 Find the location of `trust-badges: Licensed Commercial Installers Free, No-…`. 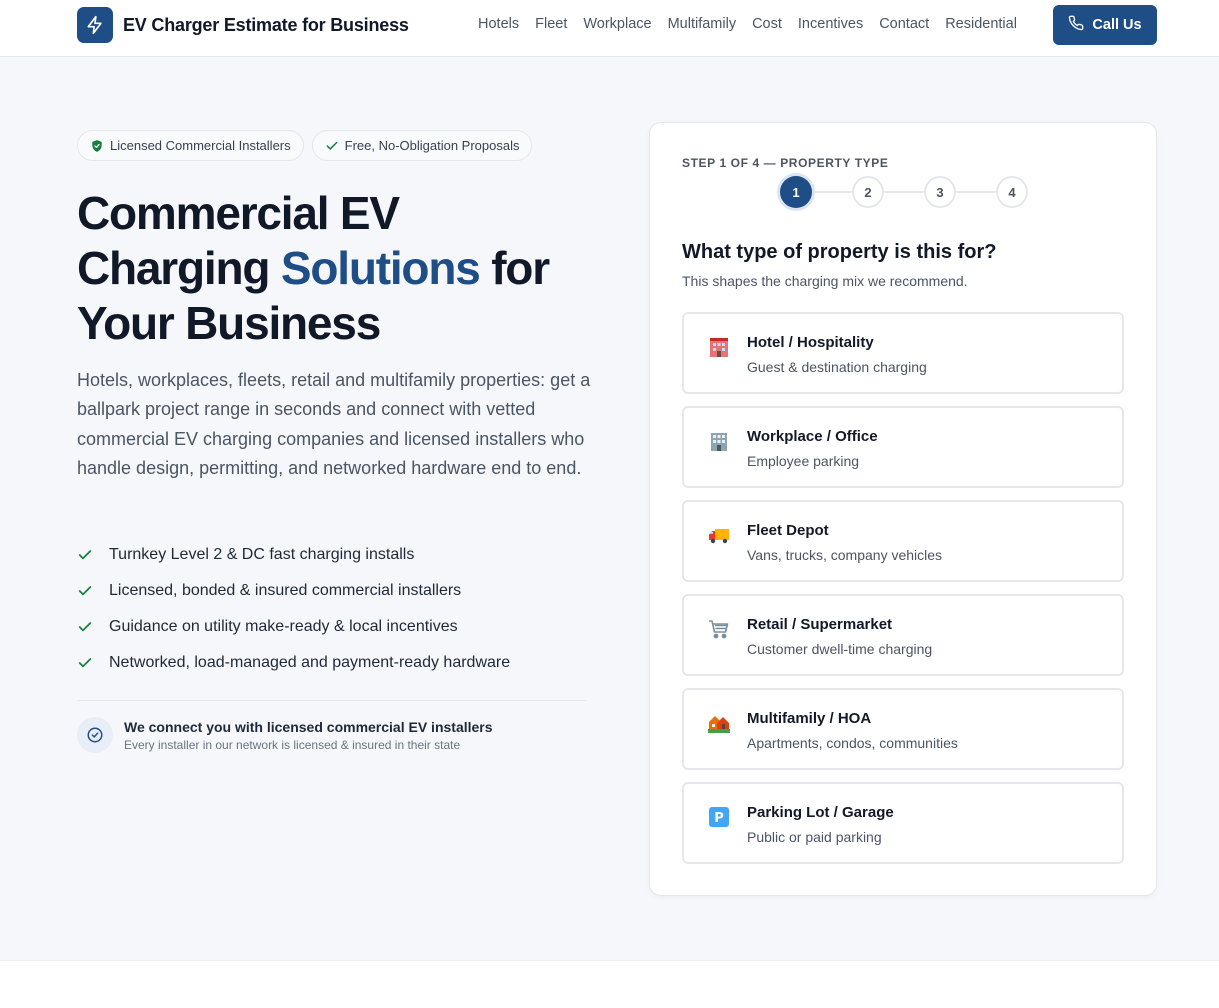

trust-badges: Licensed Commercial Installers Free, No-… is located at coordinates (308, 145).